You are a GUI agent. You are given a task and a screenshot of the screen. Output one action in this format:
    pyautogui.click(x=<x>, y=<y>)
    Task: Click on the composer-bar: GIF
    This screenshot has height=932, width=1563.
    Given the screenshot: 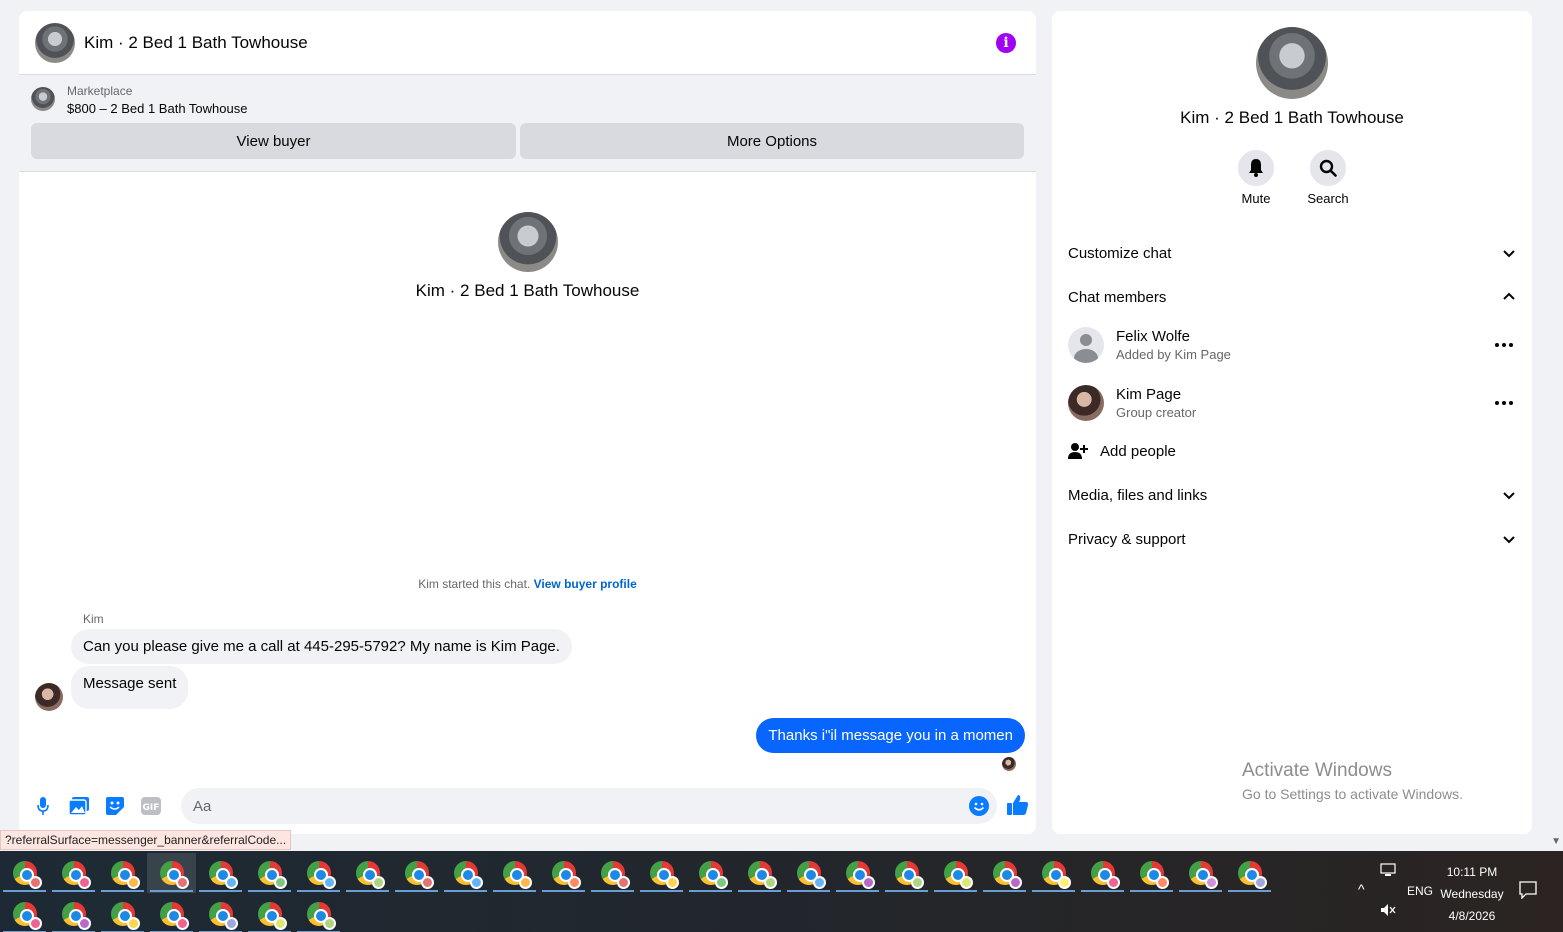 What is the action you would take?
    pyautogui.click(x=527, y=806)
    